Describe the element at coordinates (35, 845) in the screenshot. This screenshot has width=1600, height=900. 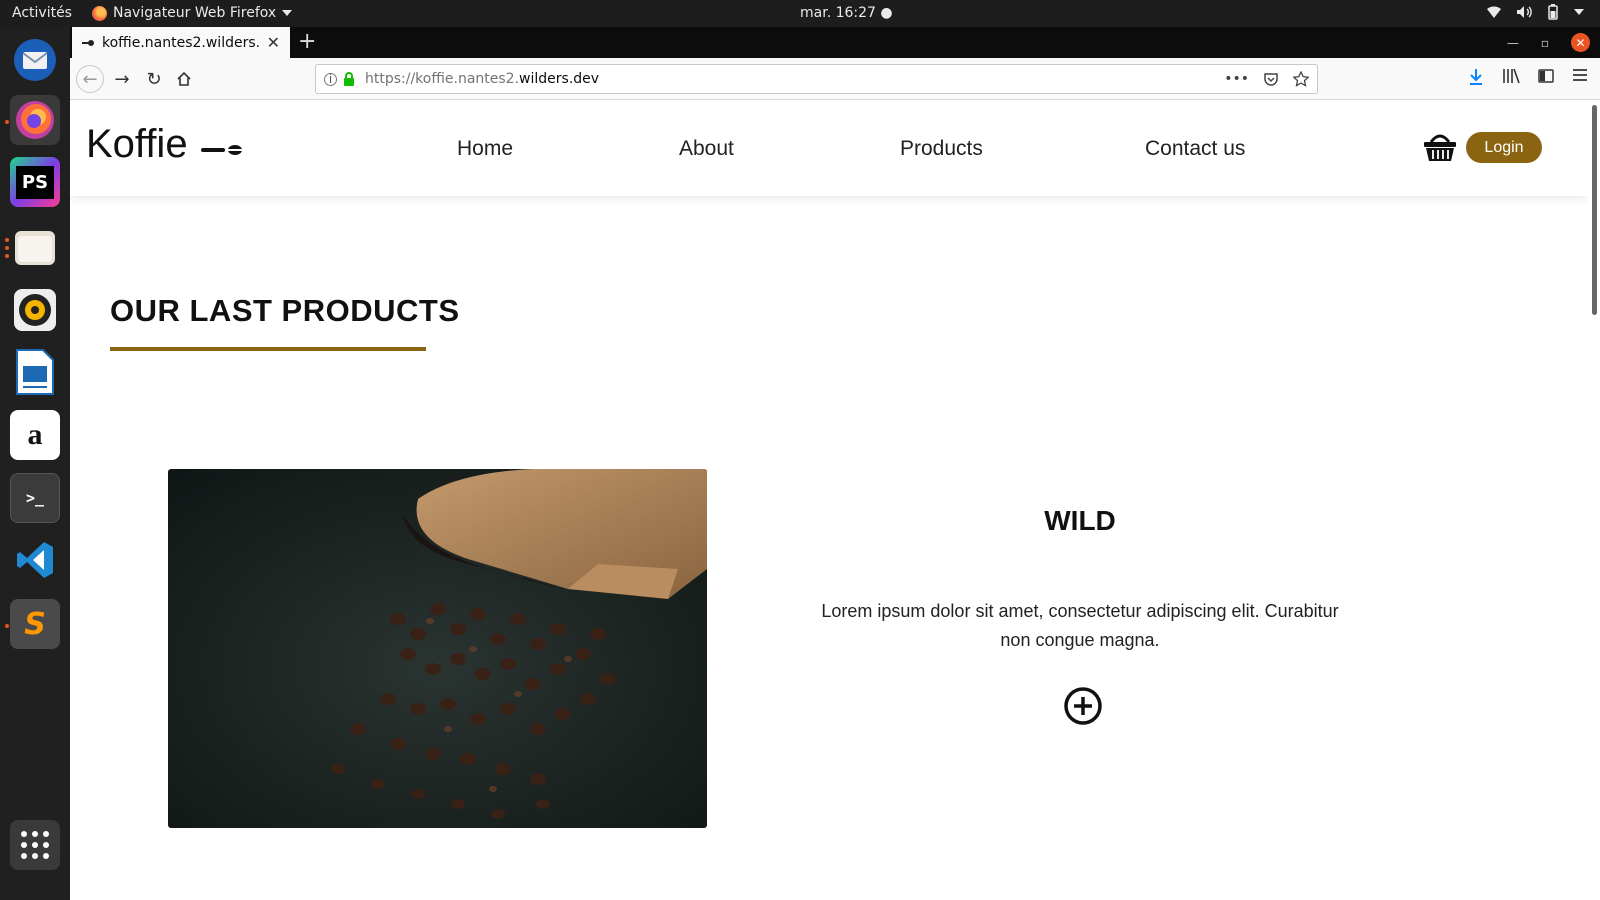
I see `app-grid-icon` at that location.